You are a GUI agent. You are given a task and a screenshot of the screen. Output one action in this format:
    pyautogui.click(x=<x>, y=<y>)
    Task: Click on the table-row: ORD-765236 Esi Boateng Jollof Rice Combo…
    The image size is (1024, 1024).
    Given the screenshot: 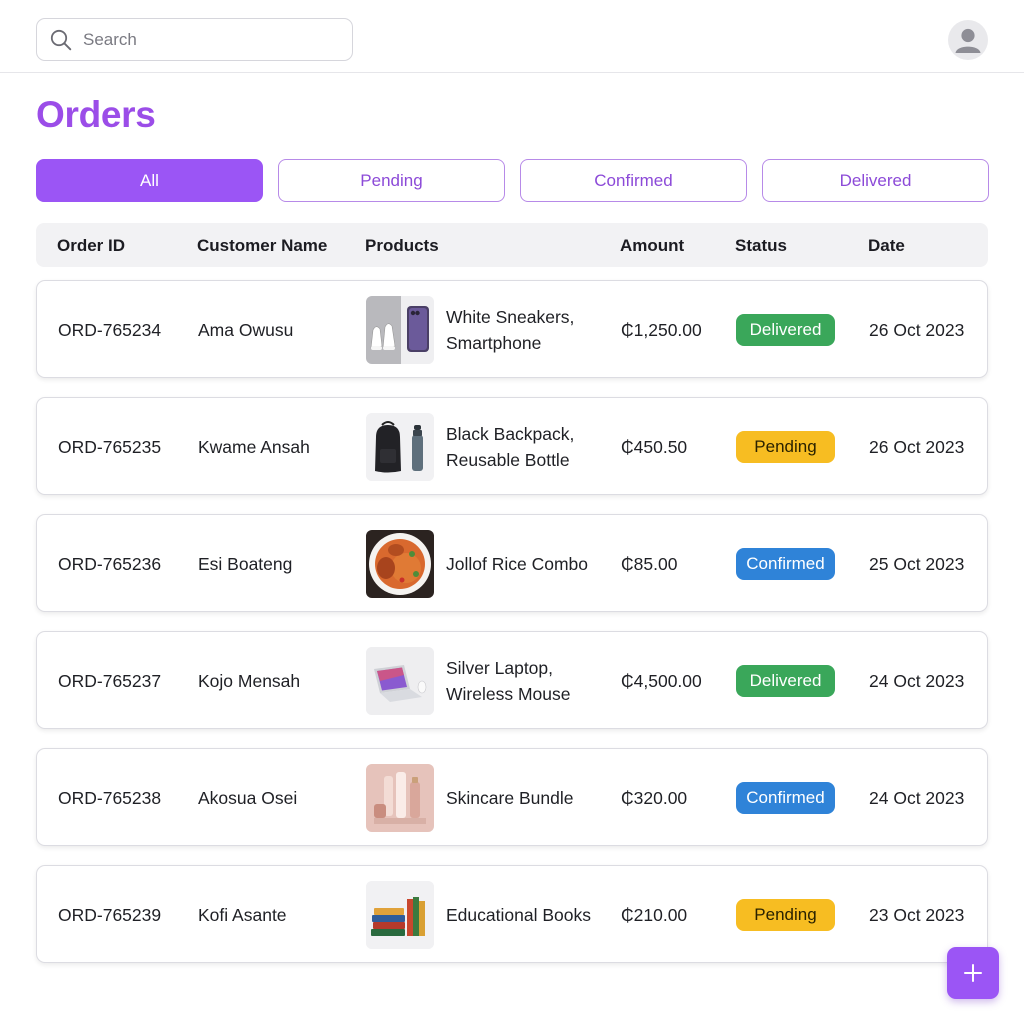 What is the action you would take?
    pyautogui.click(x=512, y=563)
    